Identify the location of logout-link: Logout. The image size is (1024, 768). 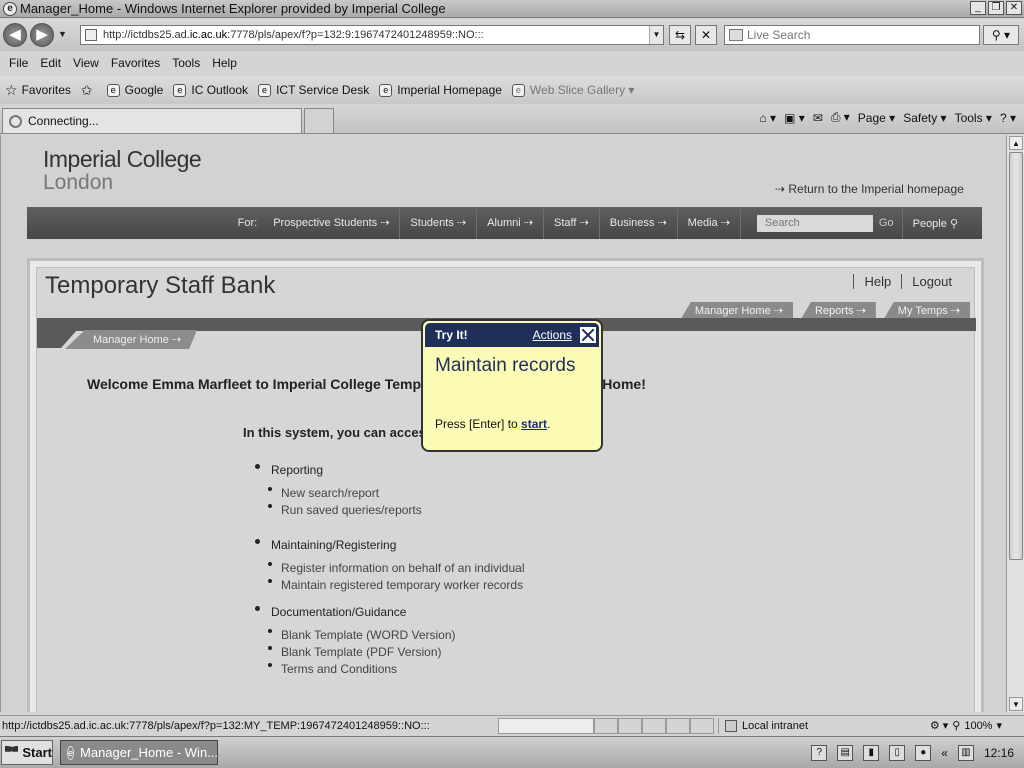
(931, 281).